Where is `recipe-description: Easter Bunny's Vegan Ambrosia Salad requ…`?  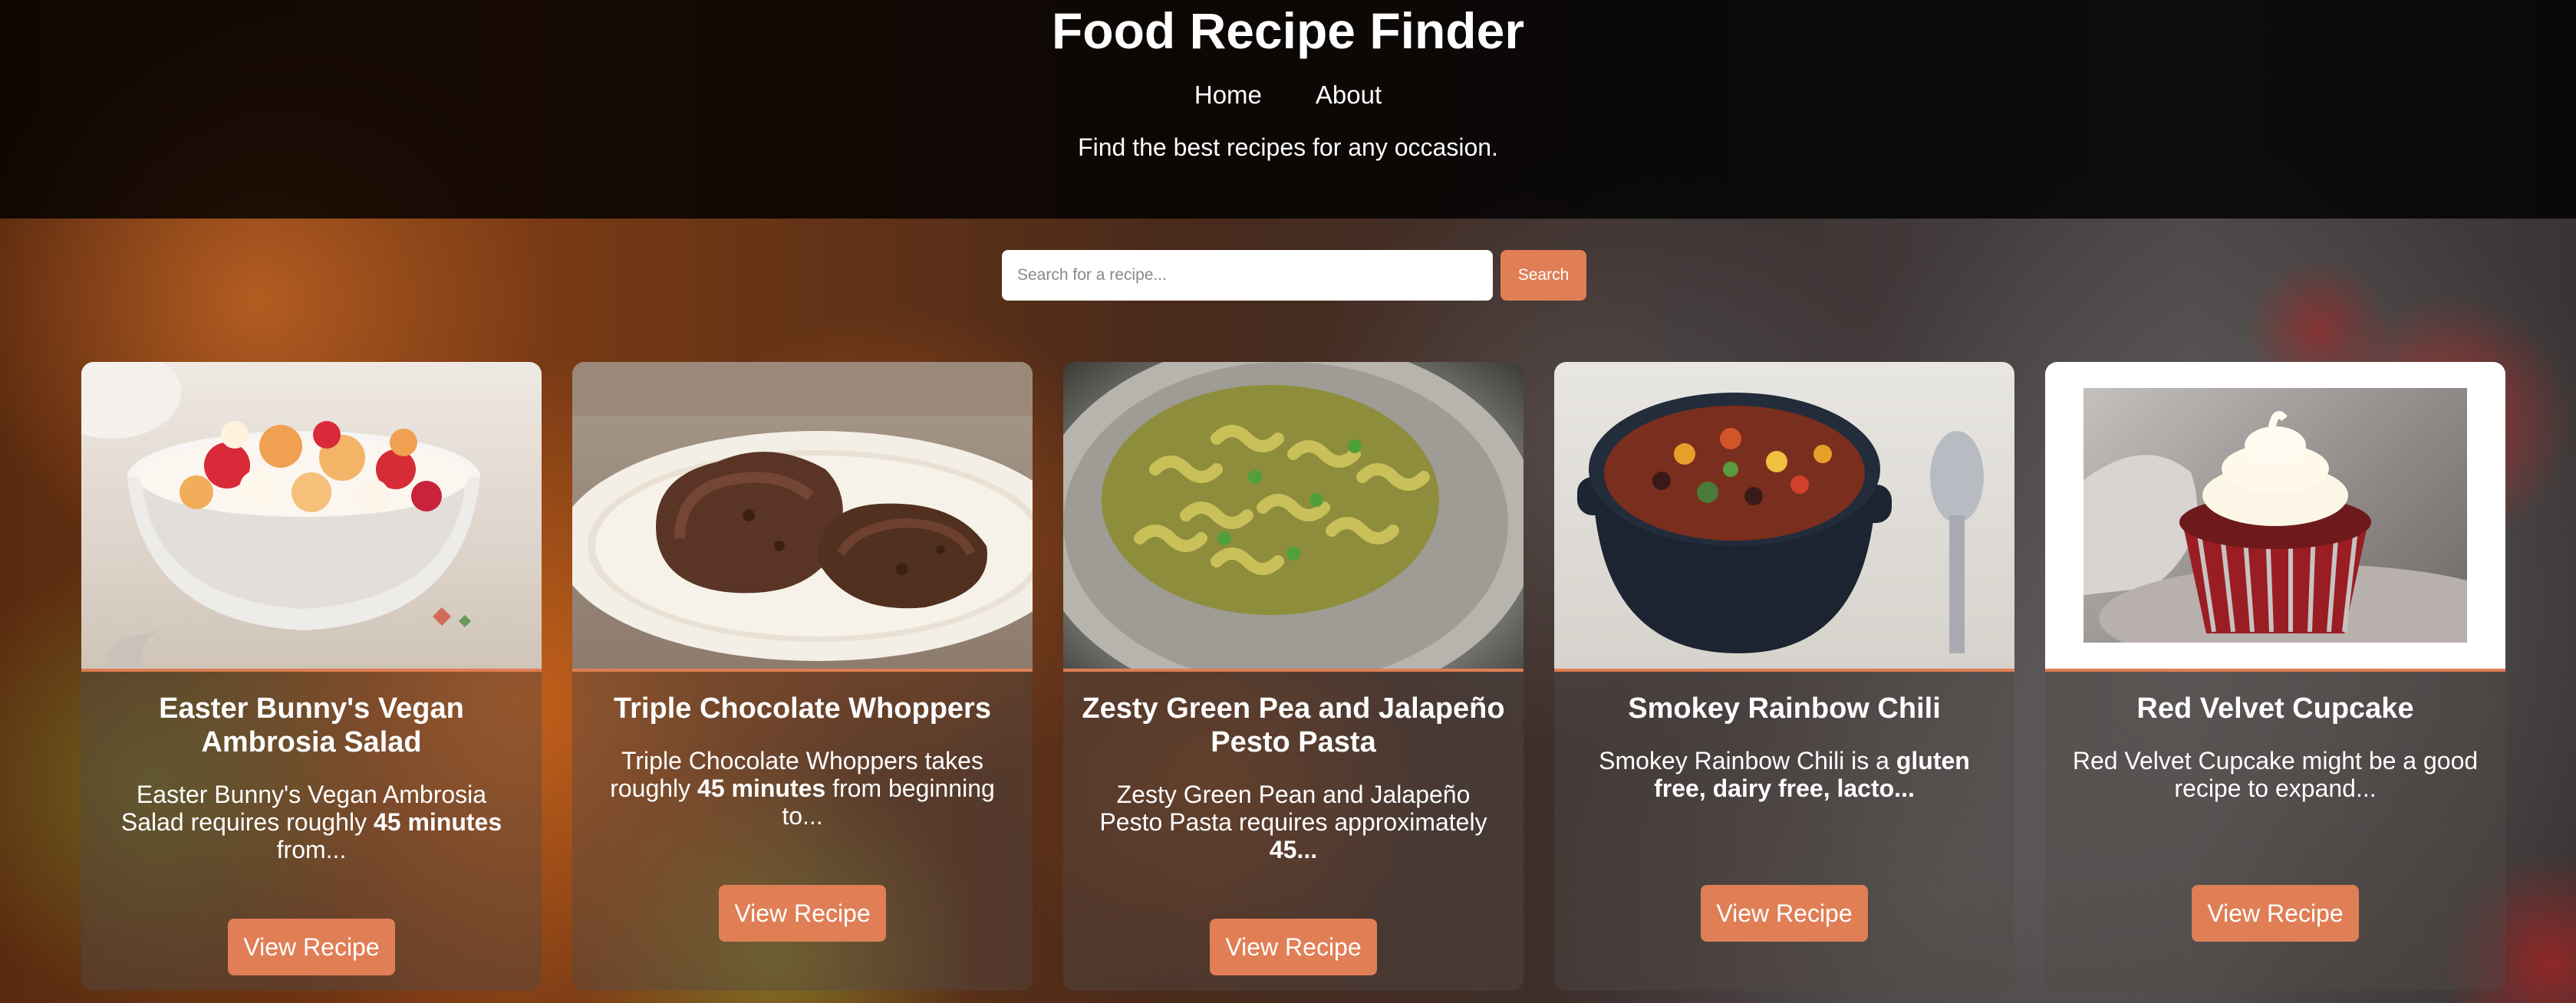
recipe-description: Easter Bunny's Vegan Ambrosia Salad requ… is located at coordinates (311, 822).